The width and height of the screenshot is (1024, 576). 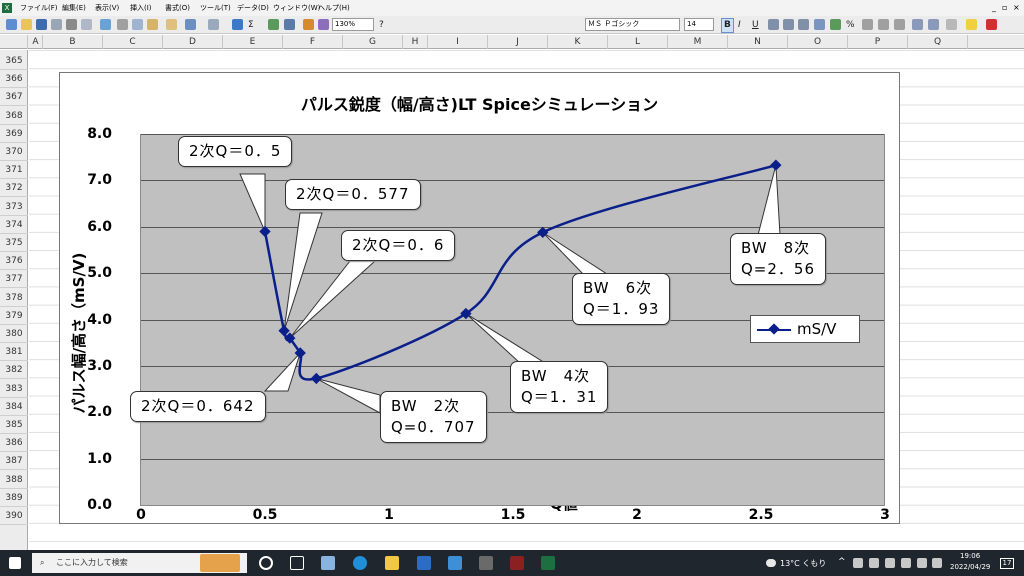 I want to click on minimize-icon: _, so click(x=994, y=8).